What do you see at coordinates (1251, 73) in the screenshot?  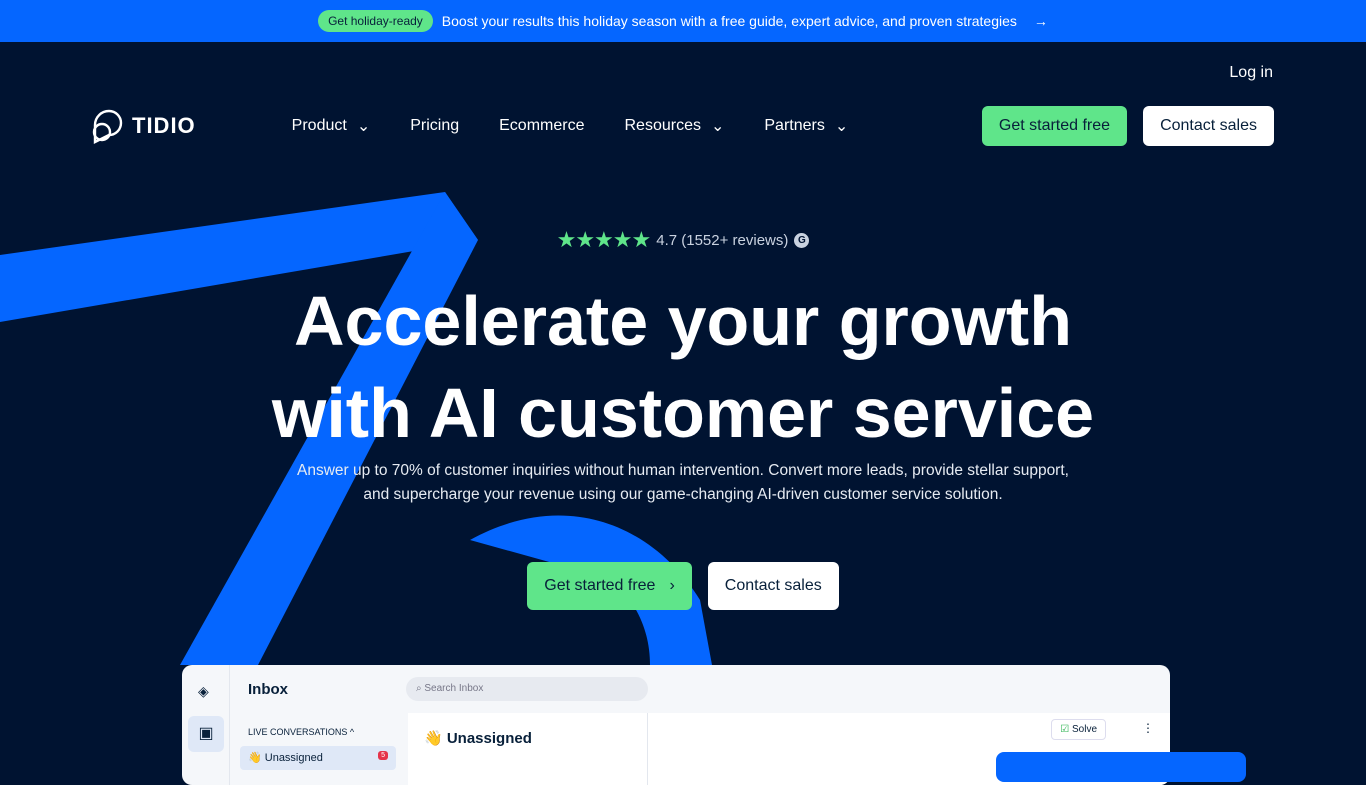 I see `login-link: Log in` at bounding box center [1251, 73].